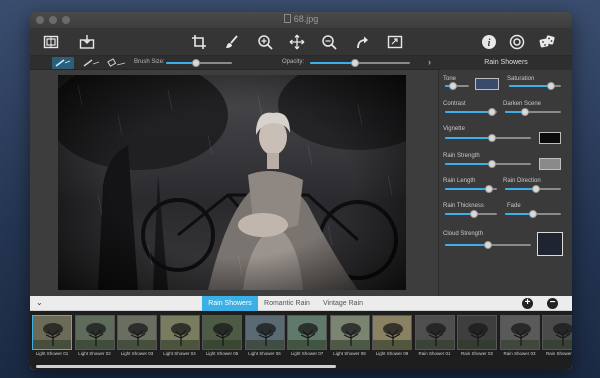  I want to click on vignette-slider, so click(488, 138).